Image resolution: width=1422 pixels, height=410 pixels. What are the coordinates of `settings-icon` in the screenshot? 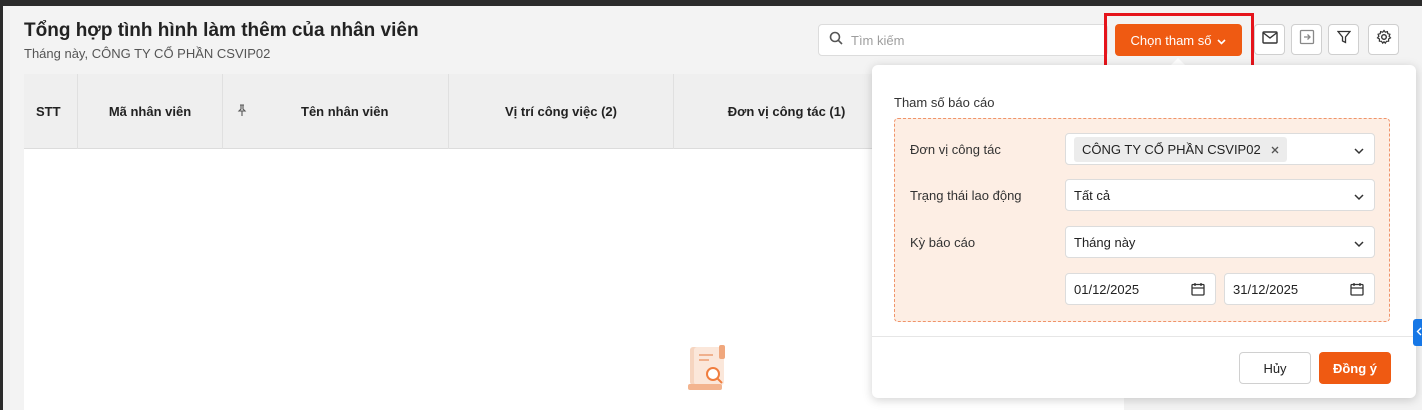 It's located at (1384, 39).